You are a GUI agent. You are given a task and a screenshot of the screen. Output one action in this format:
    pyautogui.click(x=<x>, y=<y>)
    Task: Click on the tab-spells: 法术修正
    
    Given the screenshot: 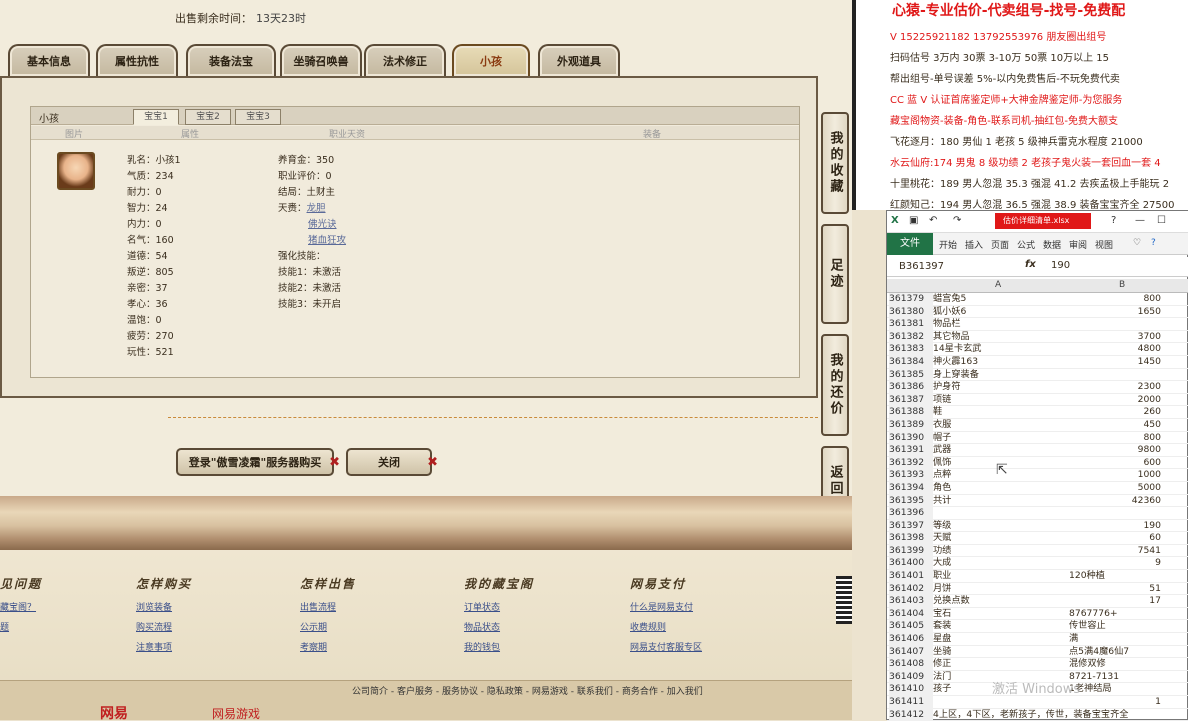 What is the action you would take?
    pyautogui.click(x=405, y=60)
    